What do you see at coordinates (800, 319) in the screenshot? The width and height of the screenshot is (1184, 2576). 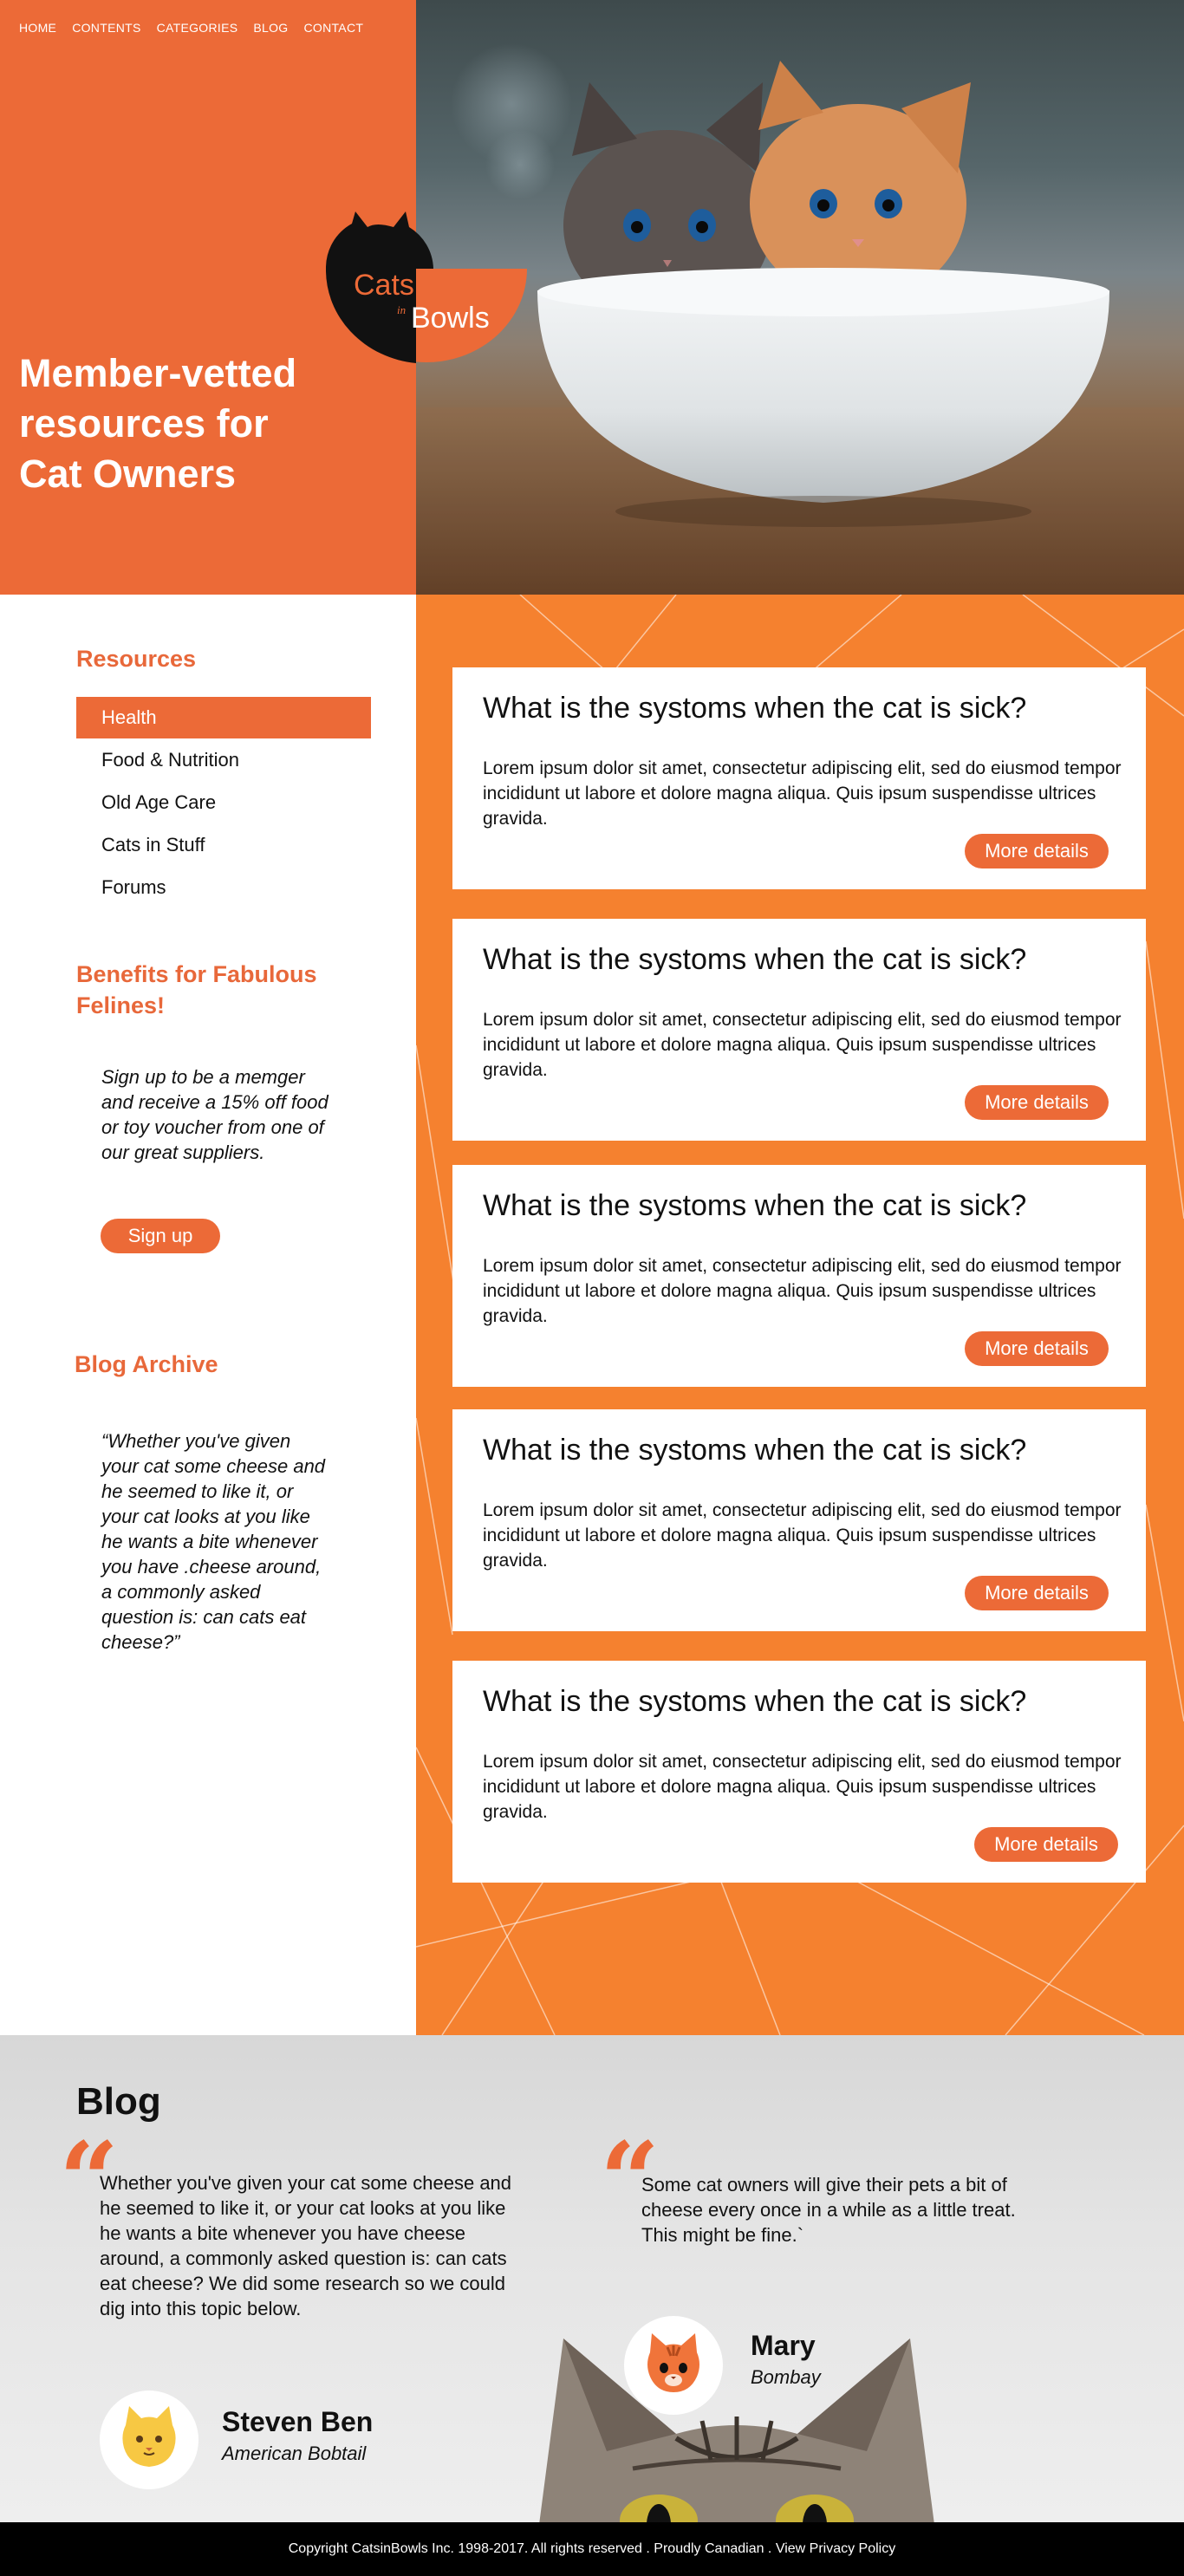 I see `kittens-illustration` at bounding box center [800, 319].